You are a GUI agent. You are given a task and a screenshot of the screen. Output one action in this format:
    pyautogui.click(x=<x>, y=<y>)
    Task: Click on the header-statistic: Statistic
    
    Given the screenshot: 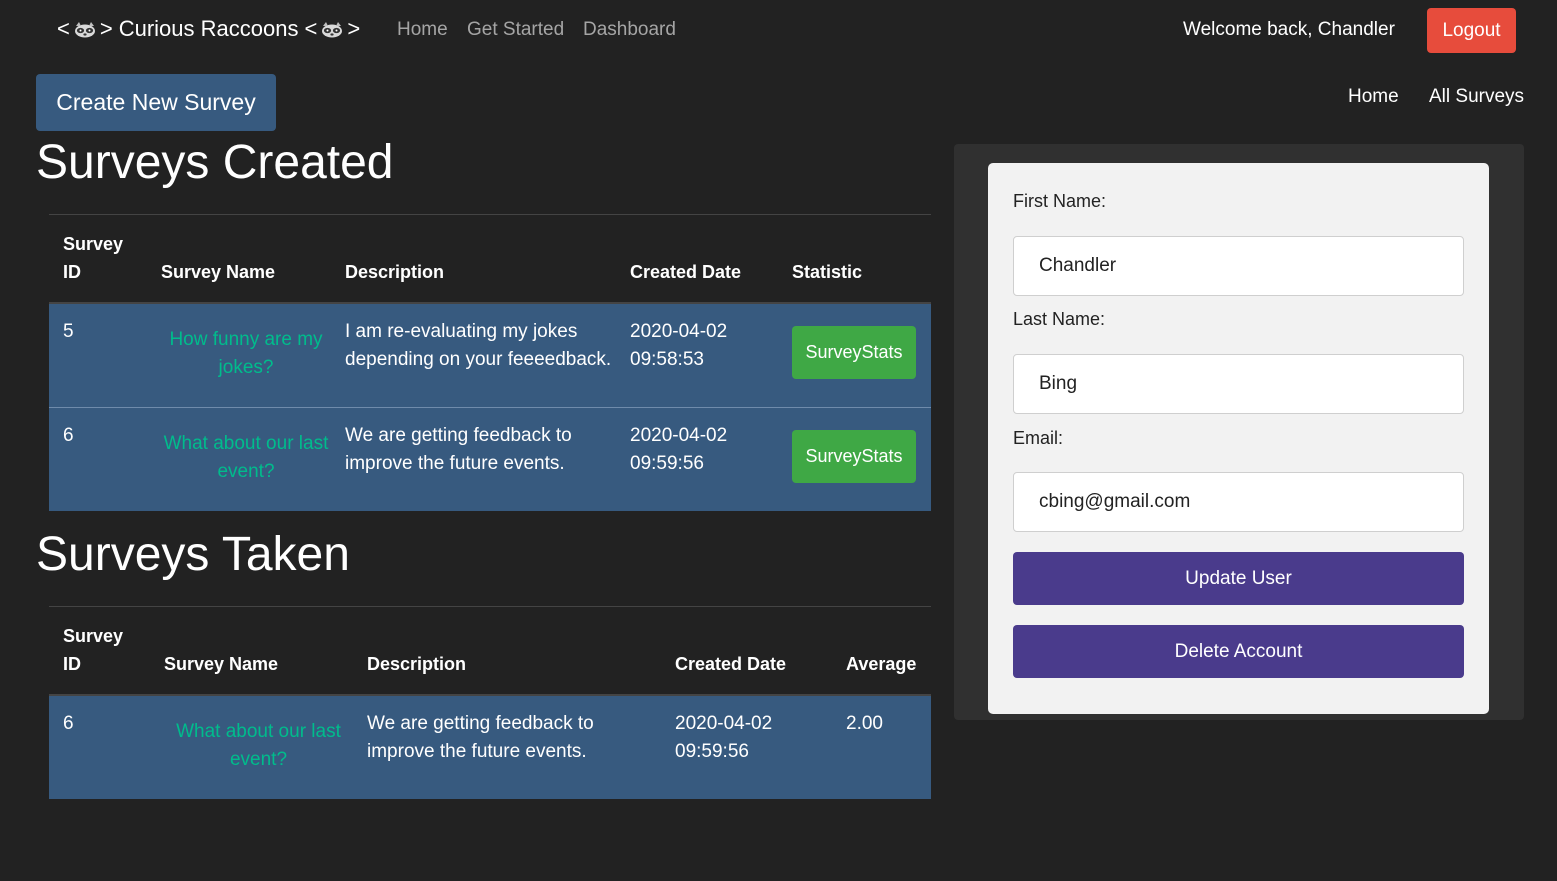 What is the action you would take?
    pyautogui.click(x=854, y=259)
    